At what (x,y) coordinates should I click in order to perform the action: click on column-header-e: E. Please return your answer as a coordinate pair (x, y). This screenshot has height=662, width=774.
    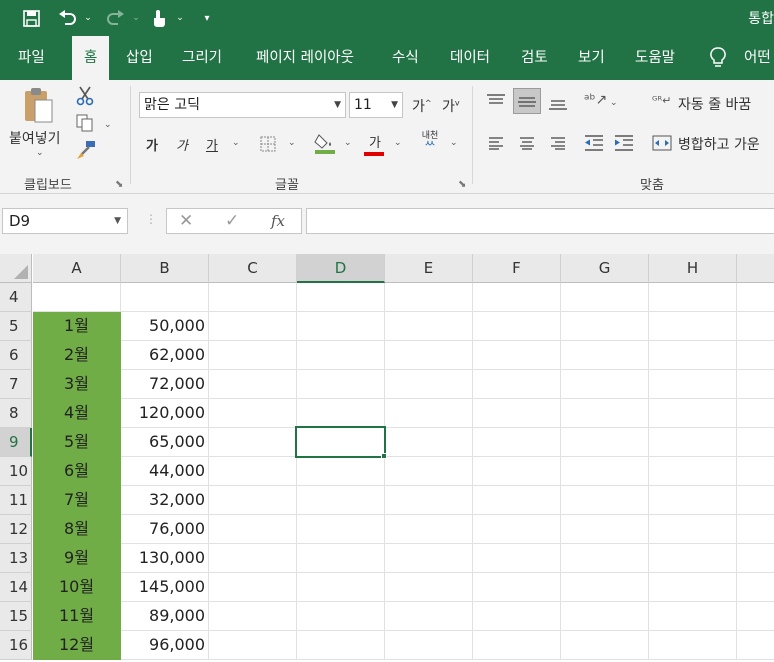
    Looking at the image, I should click on (429, 268).